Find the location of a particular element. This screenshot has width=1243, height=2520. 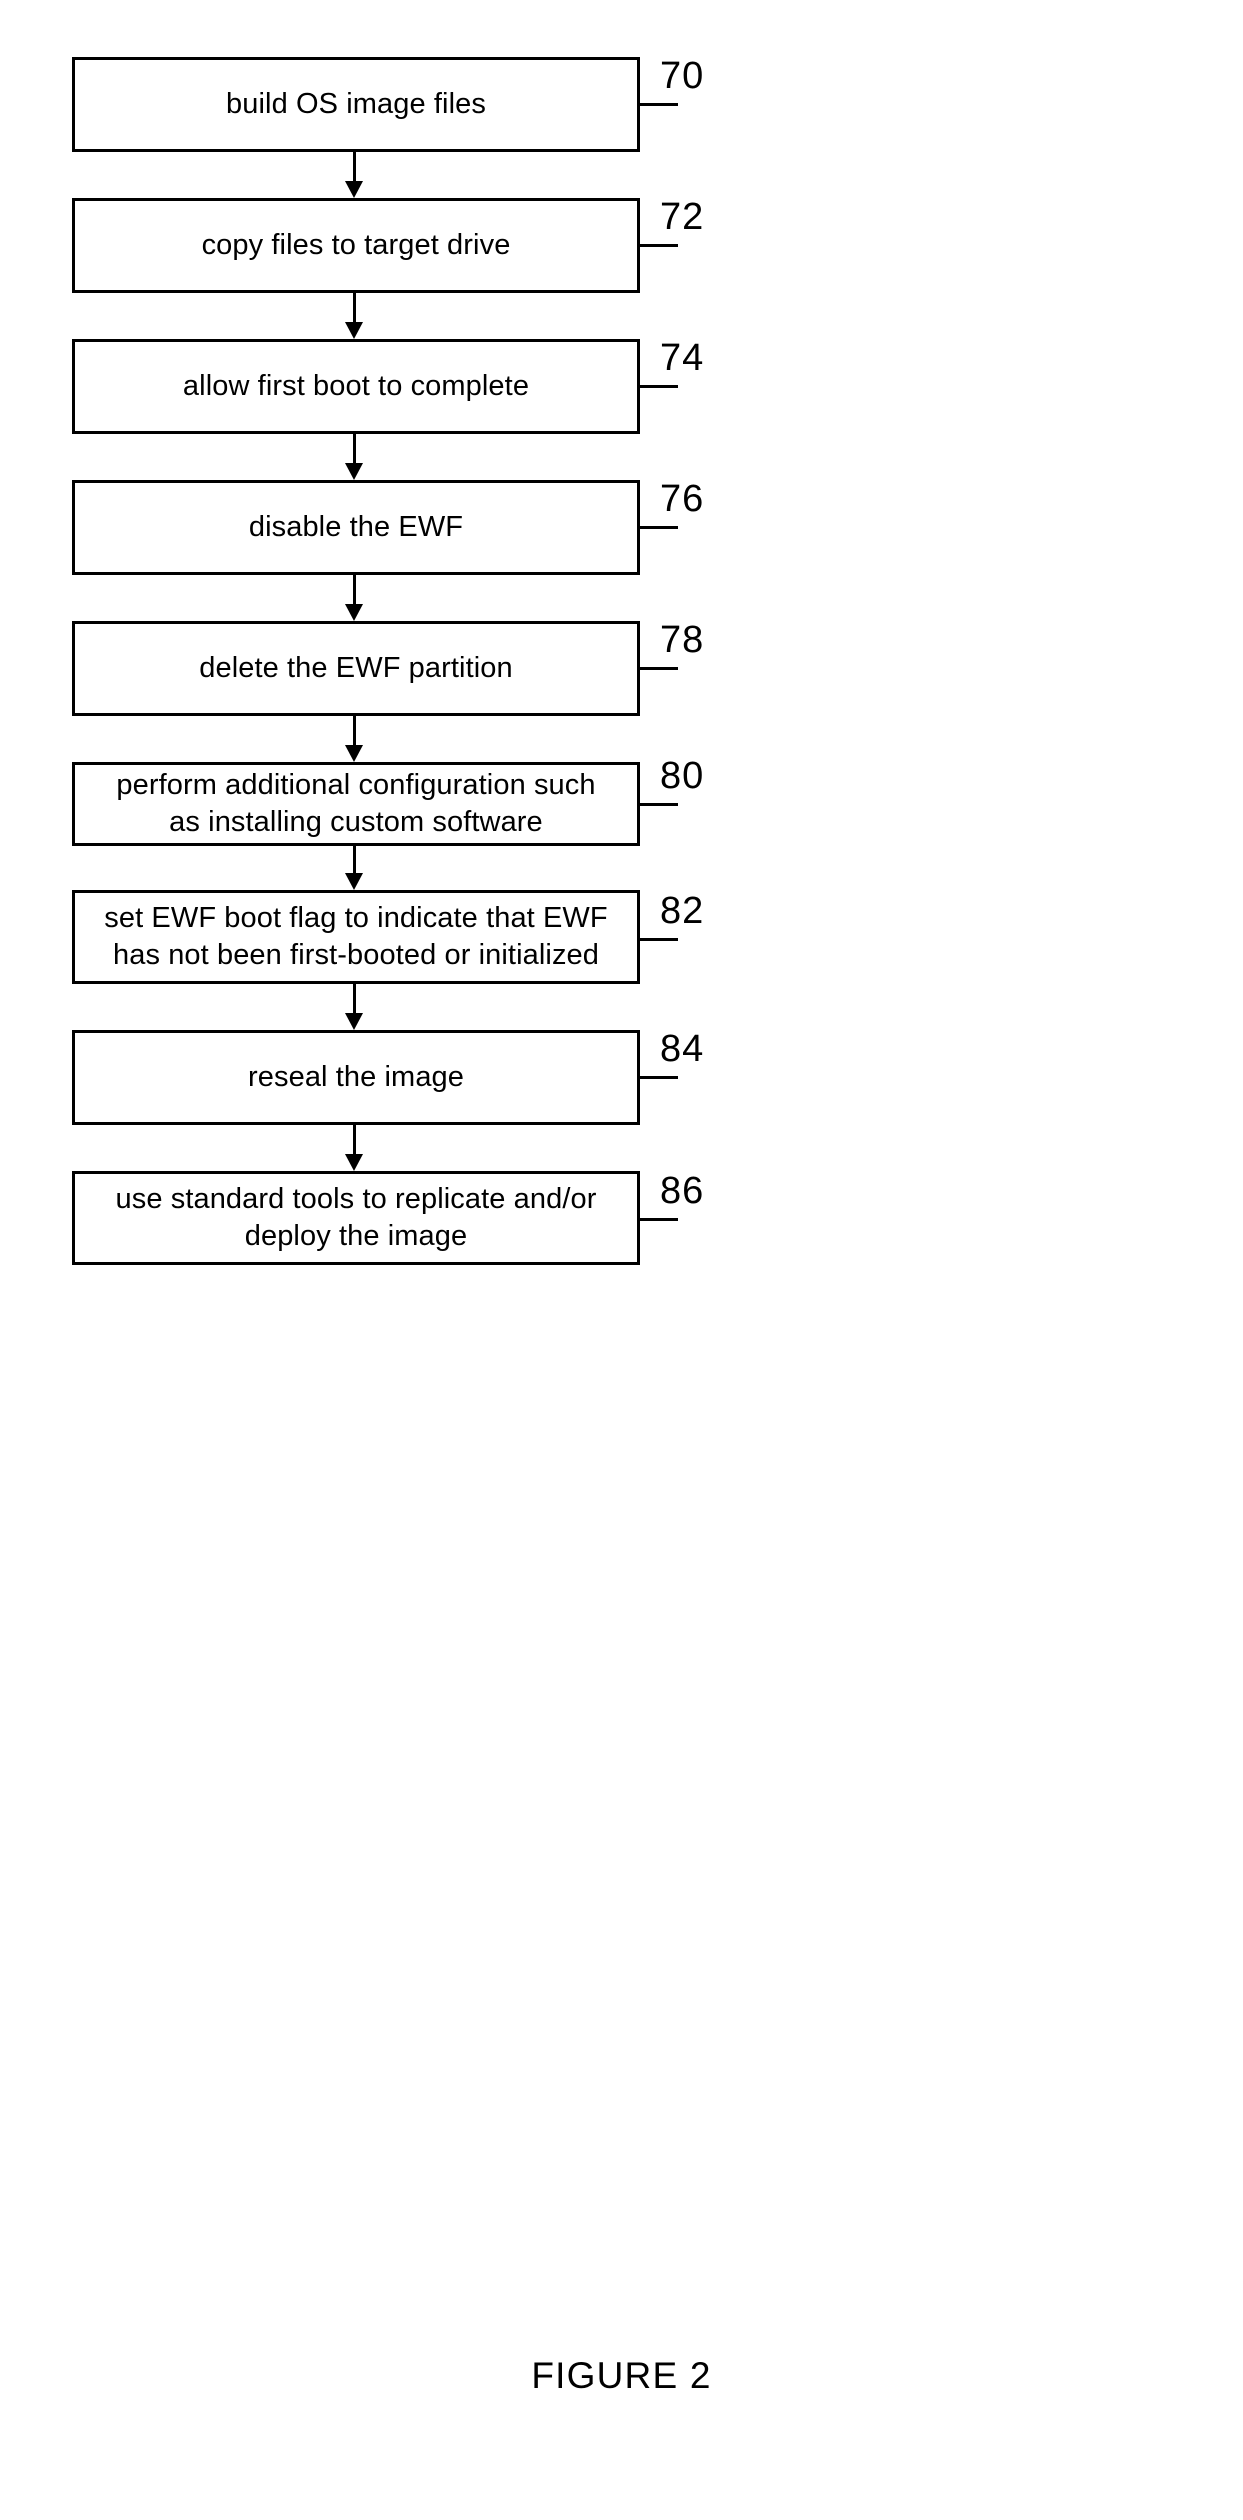

flow-node-76: disable the EWF is located at coordinates (356, 527).